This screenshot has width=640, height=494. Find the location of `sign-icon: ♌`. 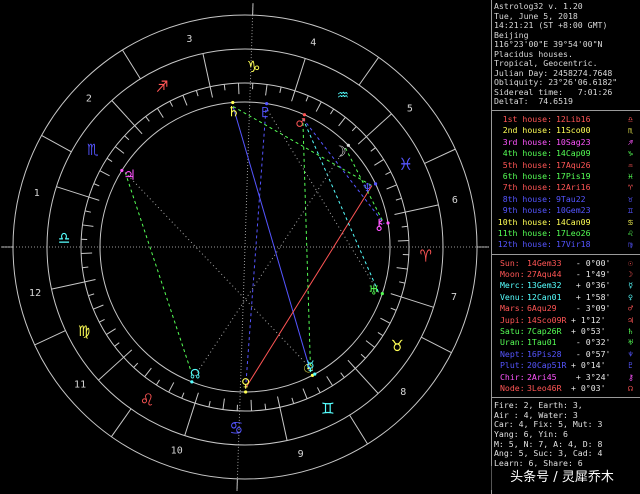

sign-icon: ♌ is located at coordinates (630, 232).